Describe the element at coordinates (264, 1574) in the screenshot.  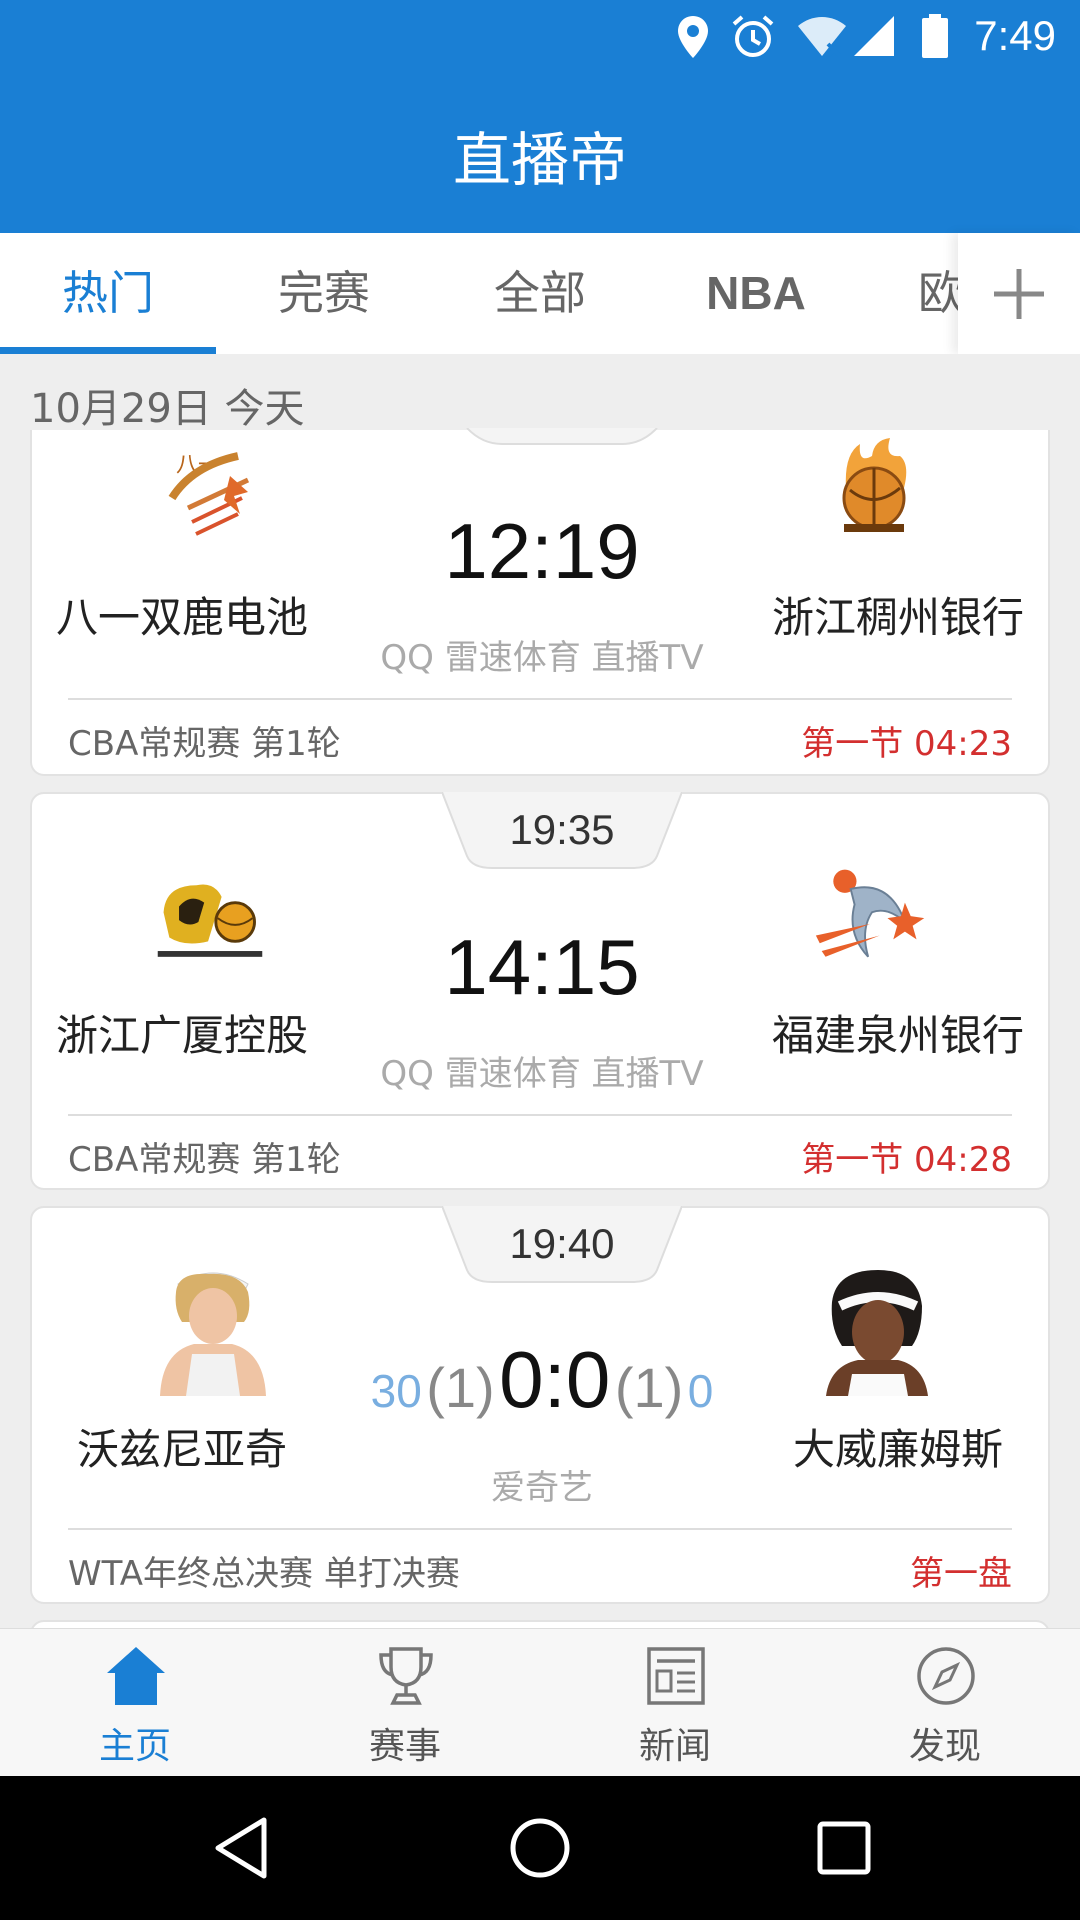
I see `league-label: WTA年终总决赛 单打决赛` at that location.